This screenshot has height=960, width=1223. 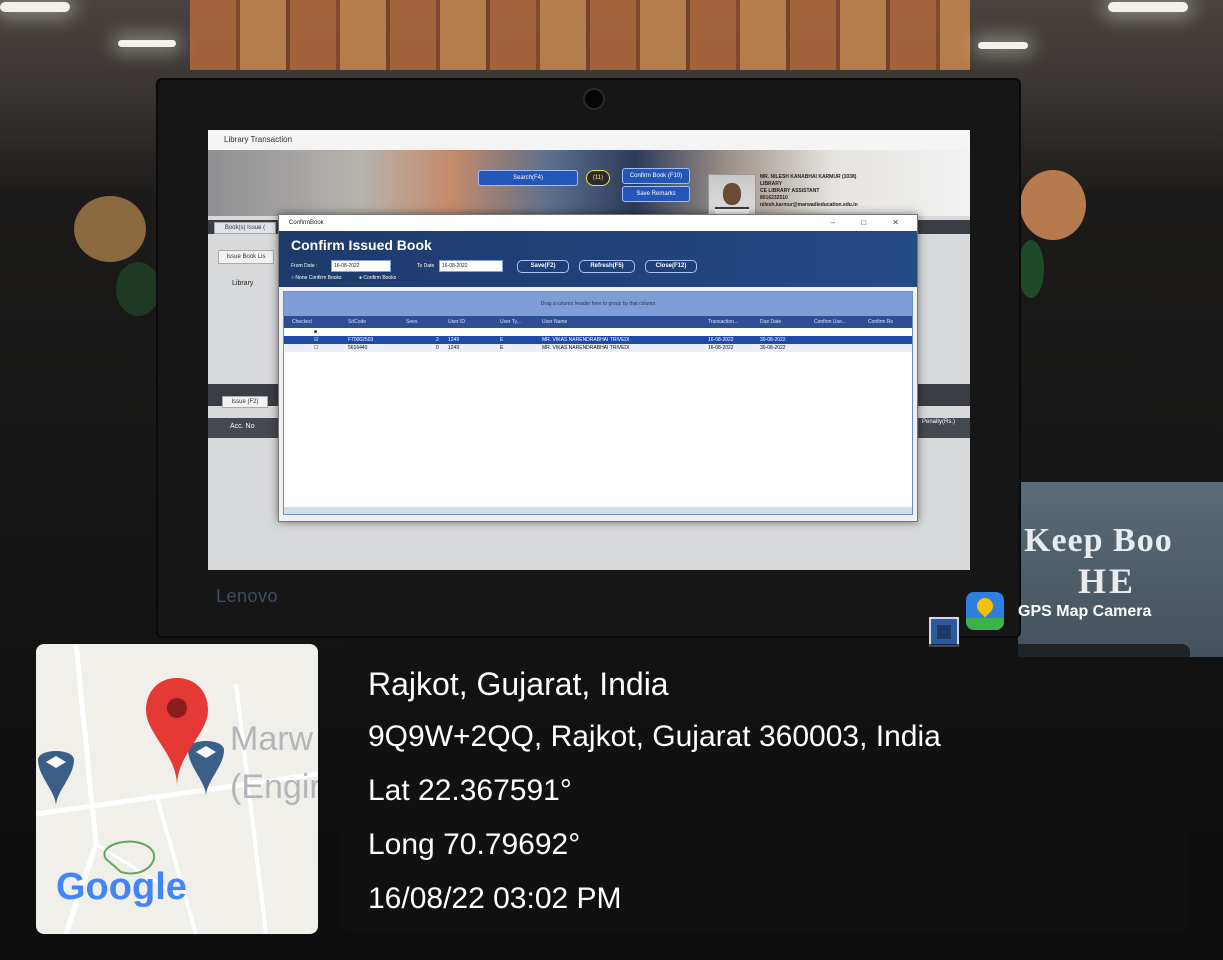 I want to click on monitor-brand: Lenovo, so click(x=247, y=596).